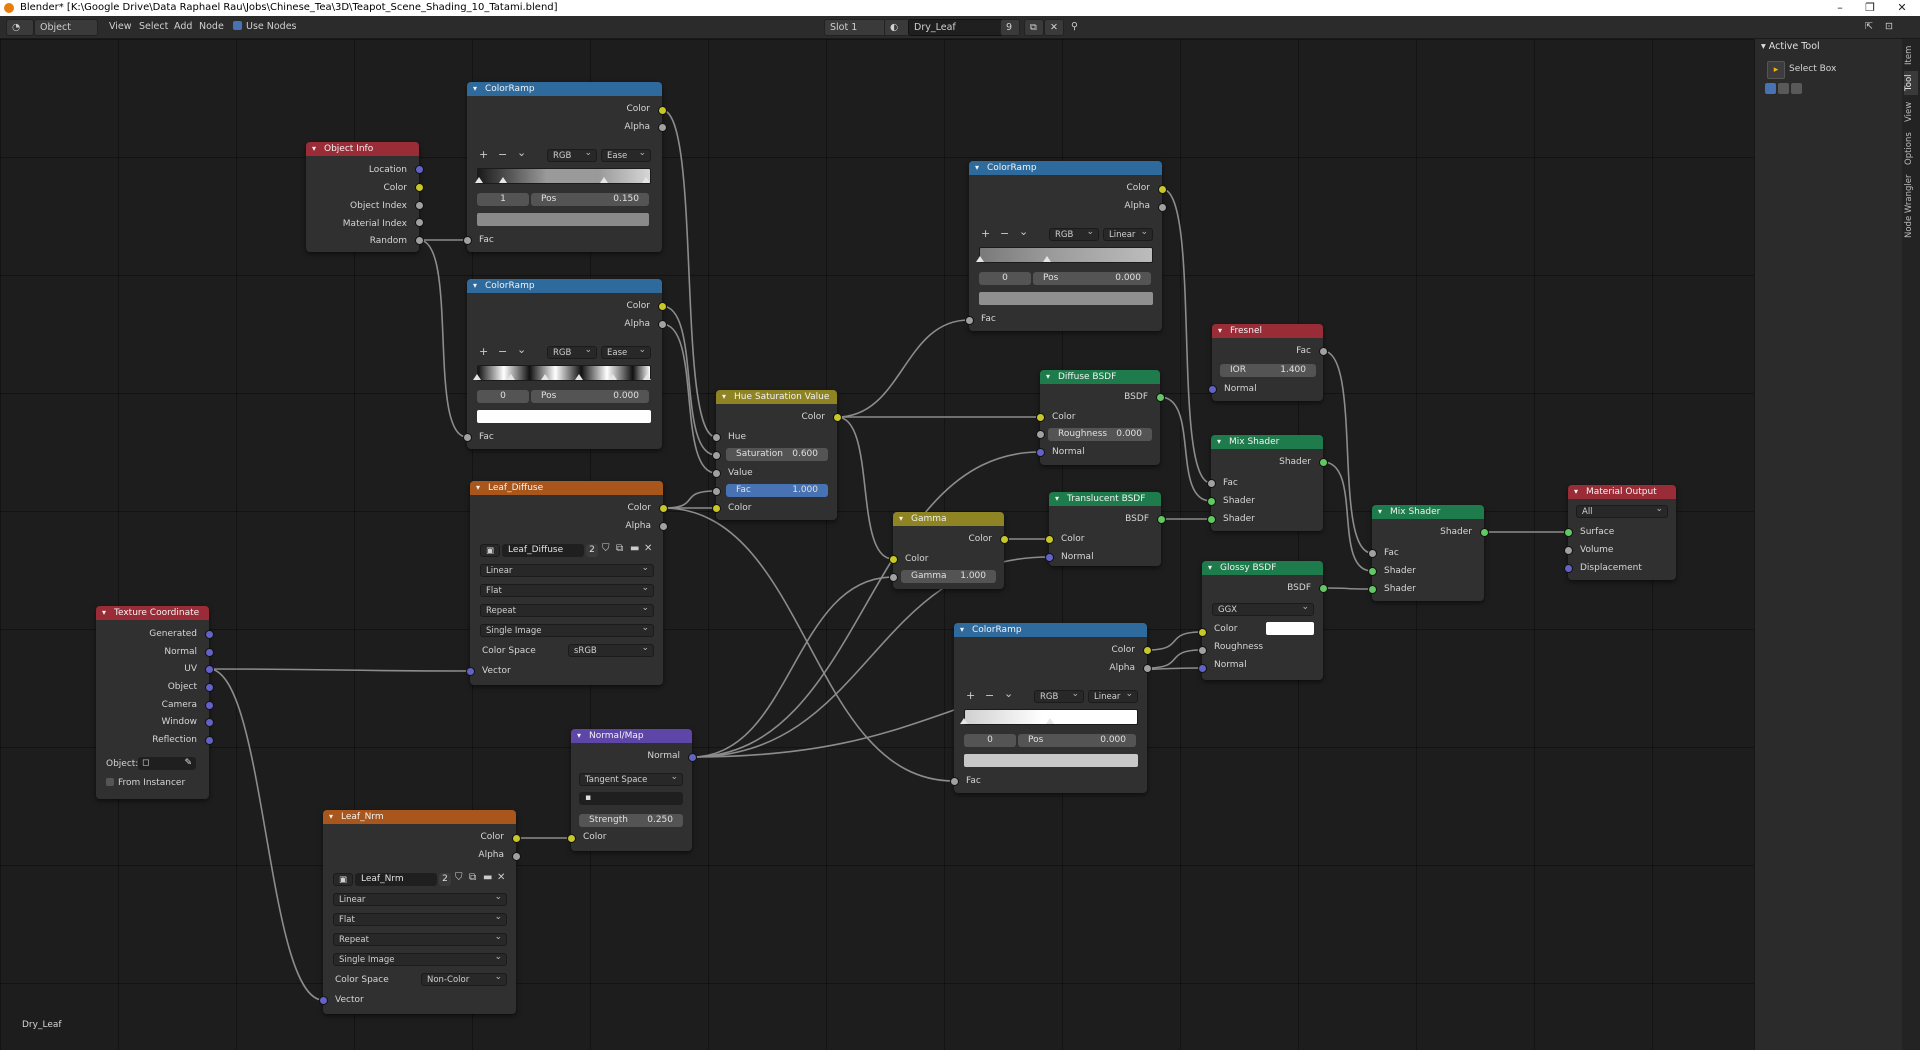 Image resolution: width=1920 pixels, height=1050 pixels. Describe the element at coordinates (145, 783) in the screenshot. I see `from-instancer-checkbox: From Instancer` at that location.